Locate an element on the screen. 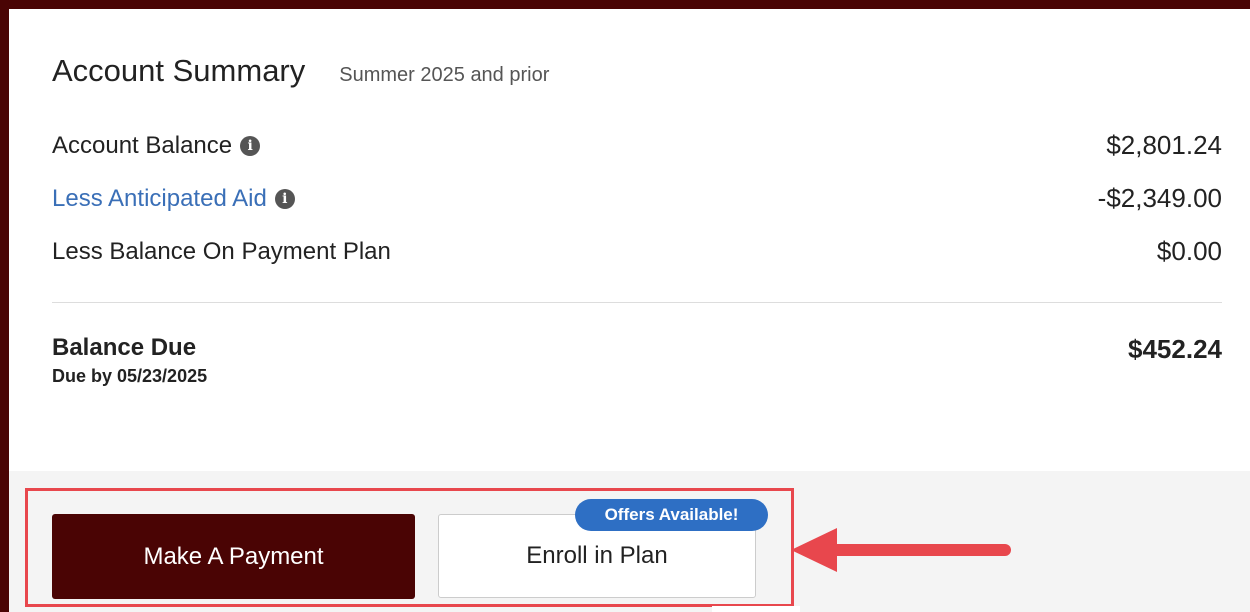 This screenshot has height=612, width=1250. anticipated-aid-label-group: Less Anticipated Aid i is located at coordinates (173, 199).